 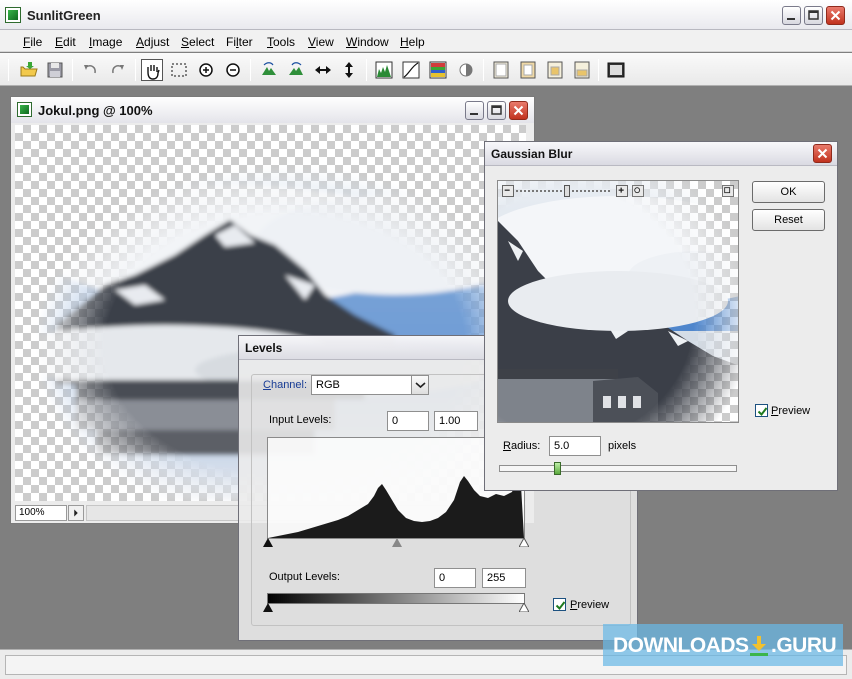 I want to click on radius-slider-track, so click(x=618, y=468).